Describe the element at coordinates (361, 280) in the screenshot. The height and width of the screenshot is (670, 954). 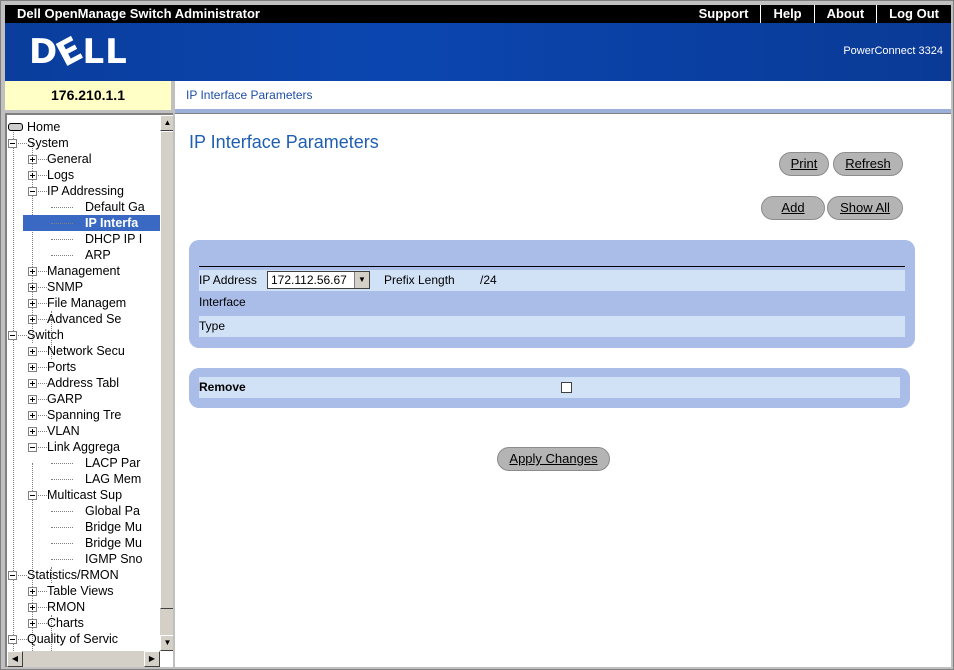
I see `chevron-down-icon: ▼` at that location.